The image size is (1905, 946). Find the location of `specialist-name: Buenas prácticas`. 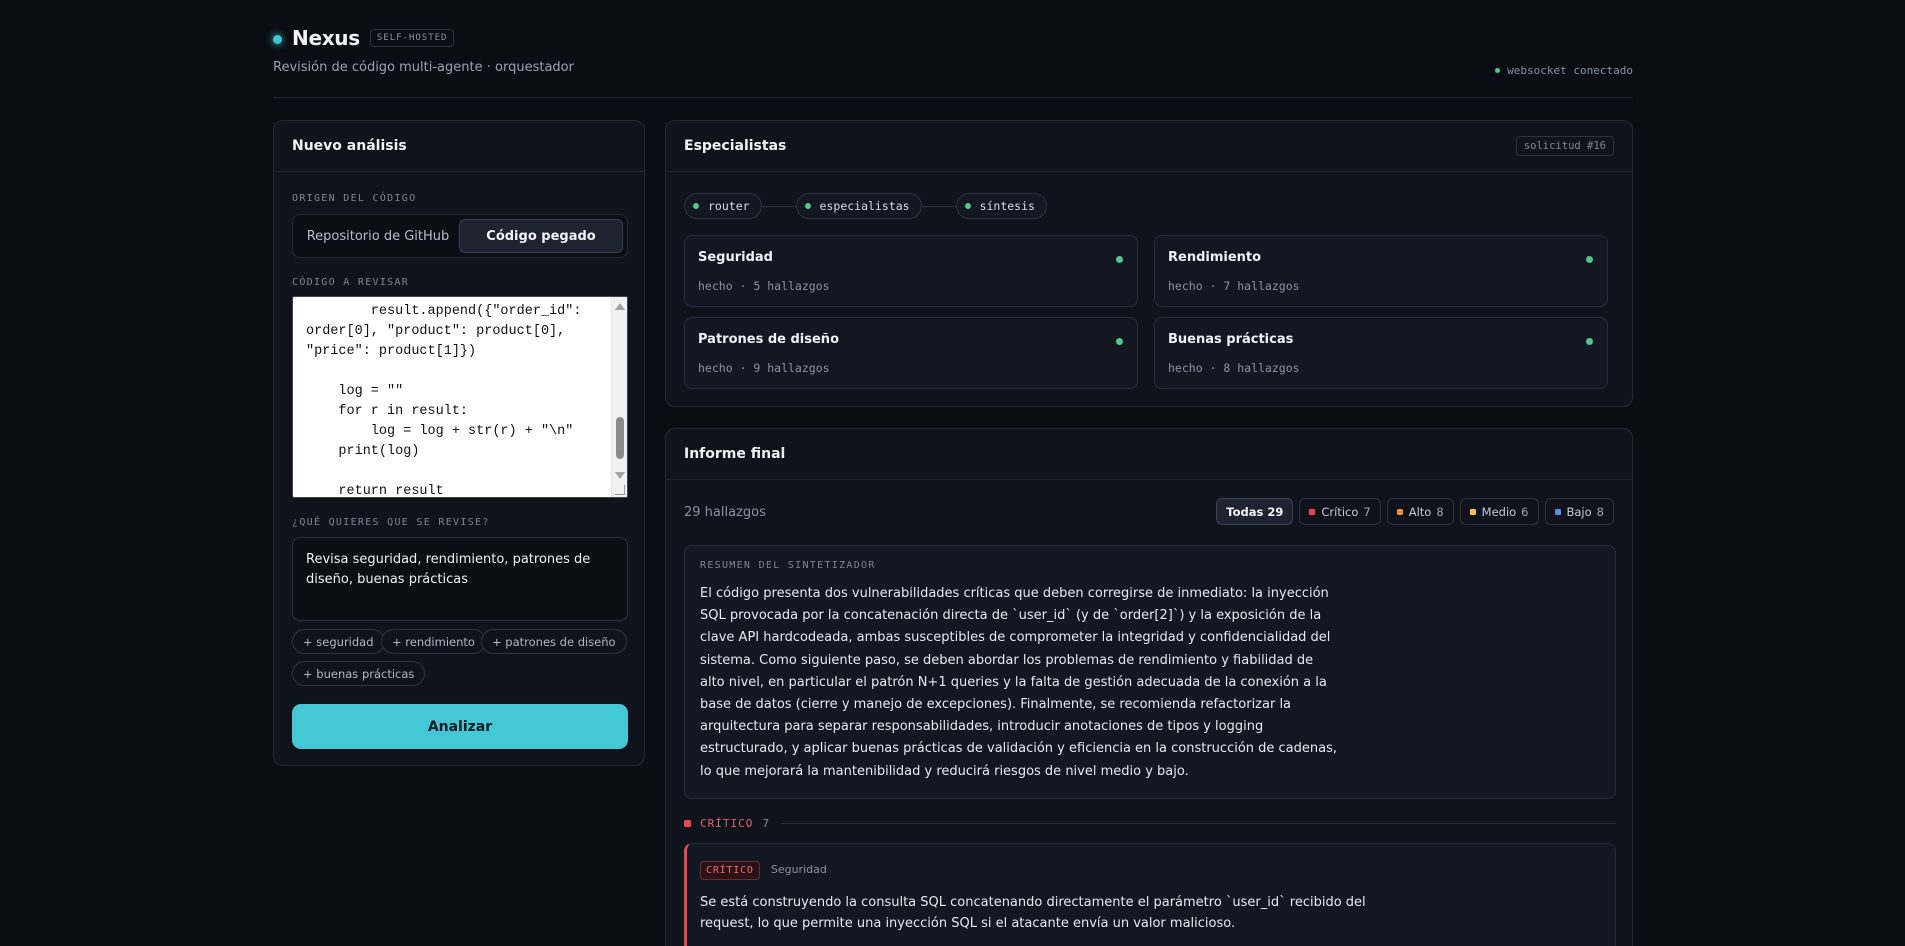

specialist-name: Buenas prácticas is located at coordinates (1231, 339).